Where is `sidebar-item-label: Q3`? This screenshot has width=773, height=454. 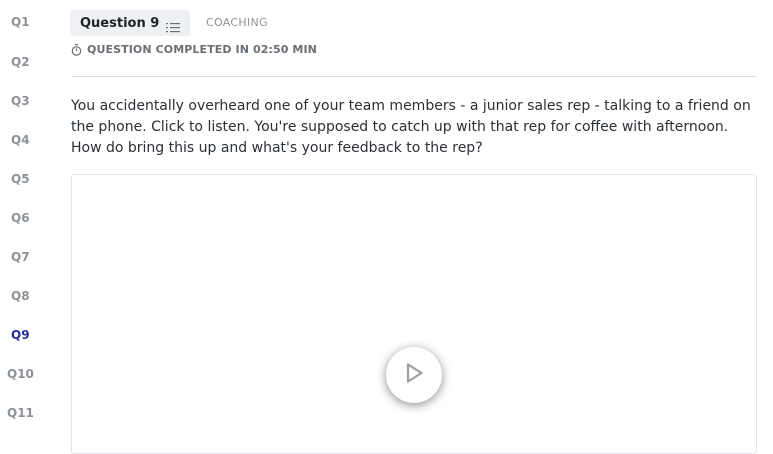 sidebar-item-label: Q3 is located at coordinates (20, 101).